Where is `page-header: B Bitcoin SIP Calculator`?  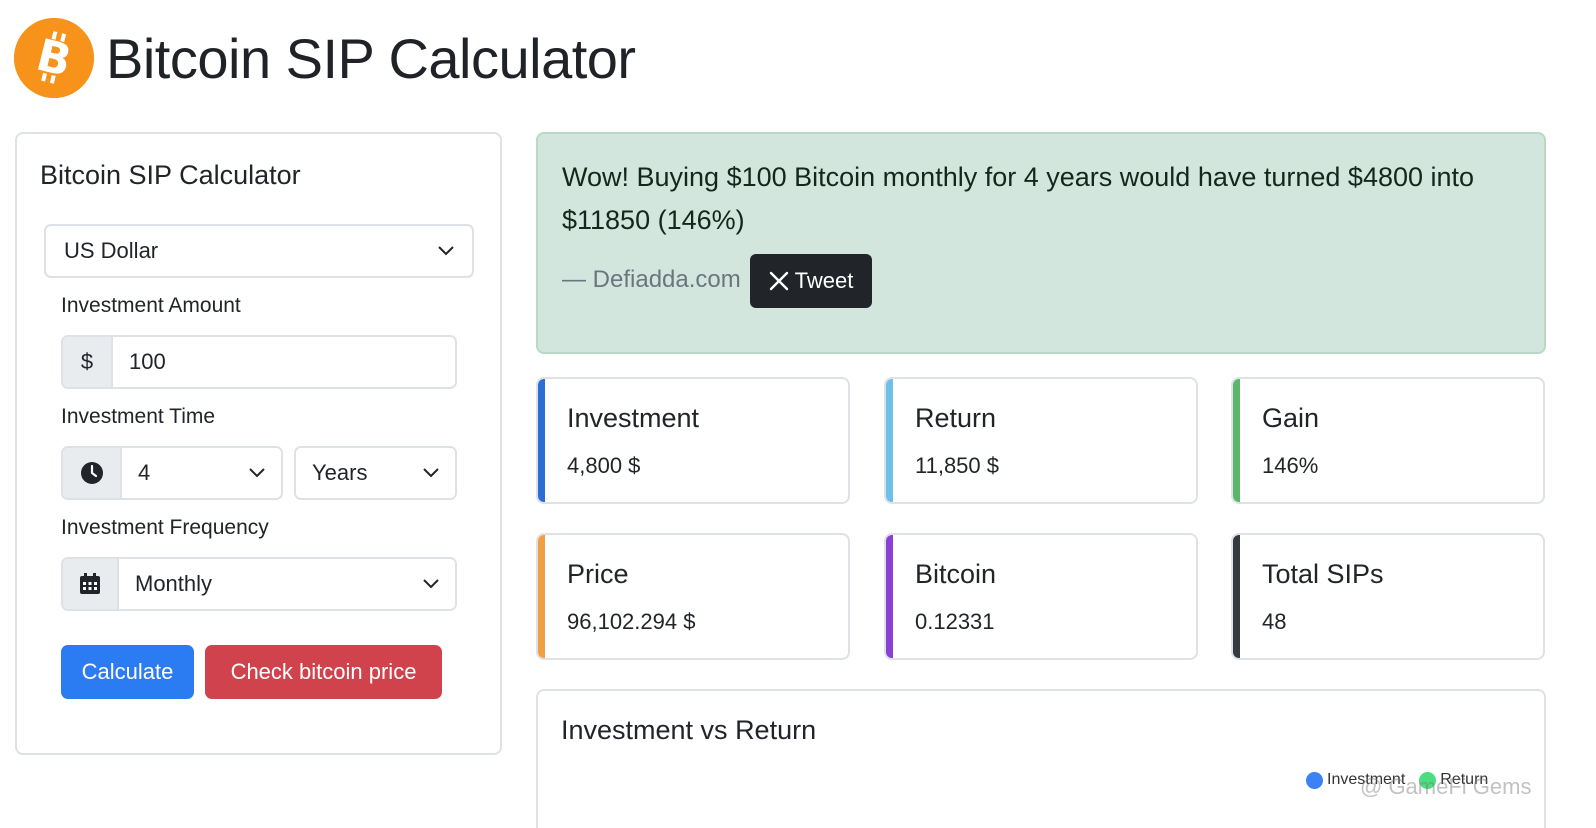 page-header: B Bitcoin SIP Calculator is located at coordinates (325, 58).